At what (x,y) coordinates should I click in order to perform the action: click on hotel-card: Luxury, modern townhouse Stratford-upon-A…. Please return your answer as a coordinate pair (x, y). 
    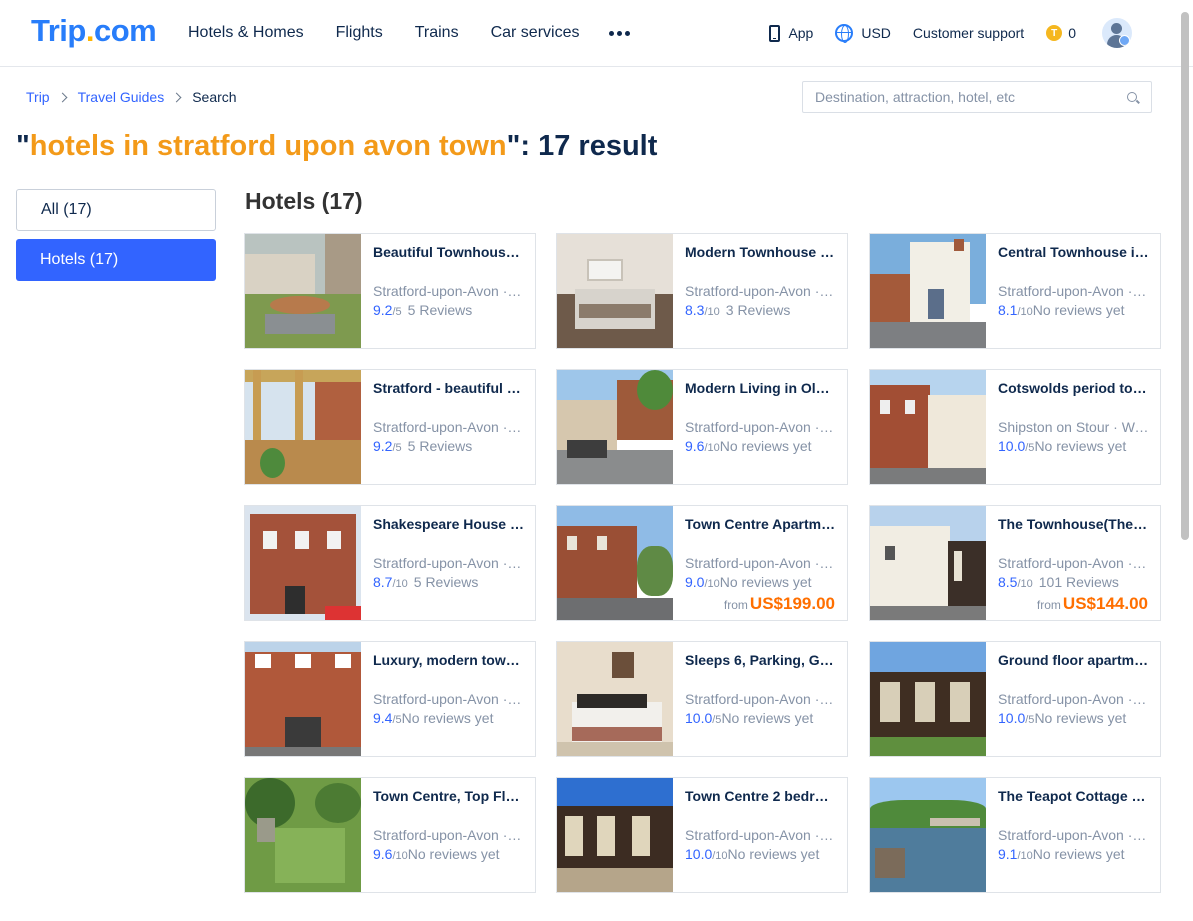
    Looking at the image, I should click on (390, 699).